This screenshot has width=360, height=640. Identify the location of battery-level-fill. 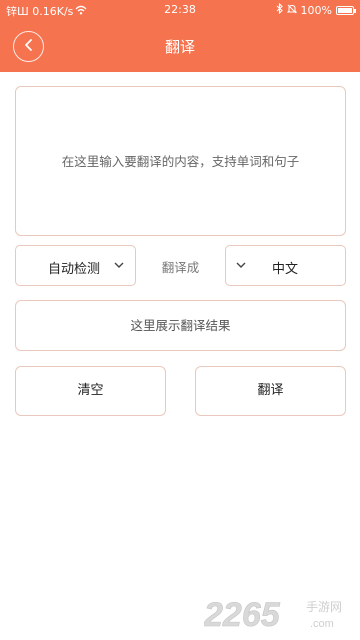
(345, 10).